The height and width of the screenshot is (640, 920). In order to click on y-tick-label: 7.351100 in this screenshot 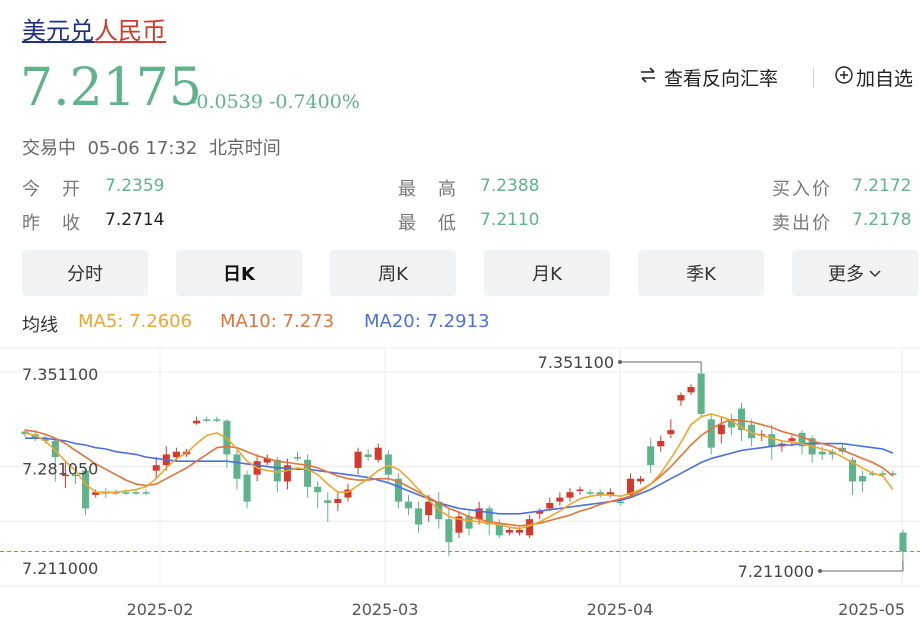, I will do `click(60, 374)`.